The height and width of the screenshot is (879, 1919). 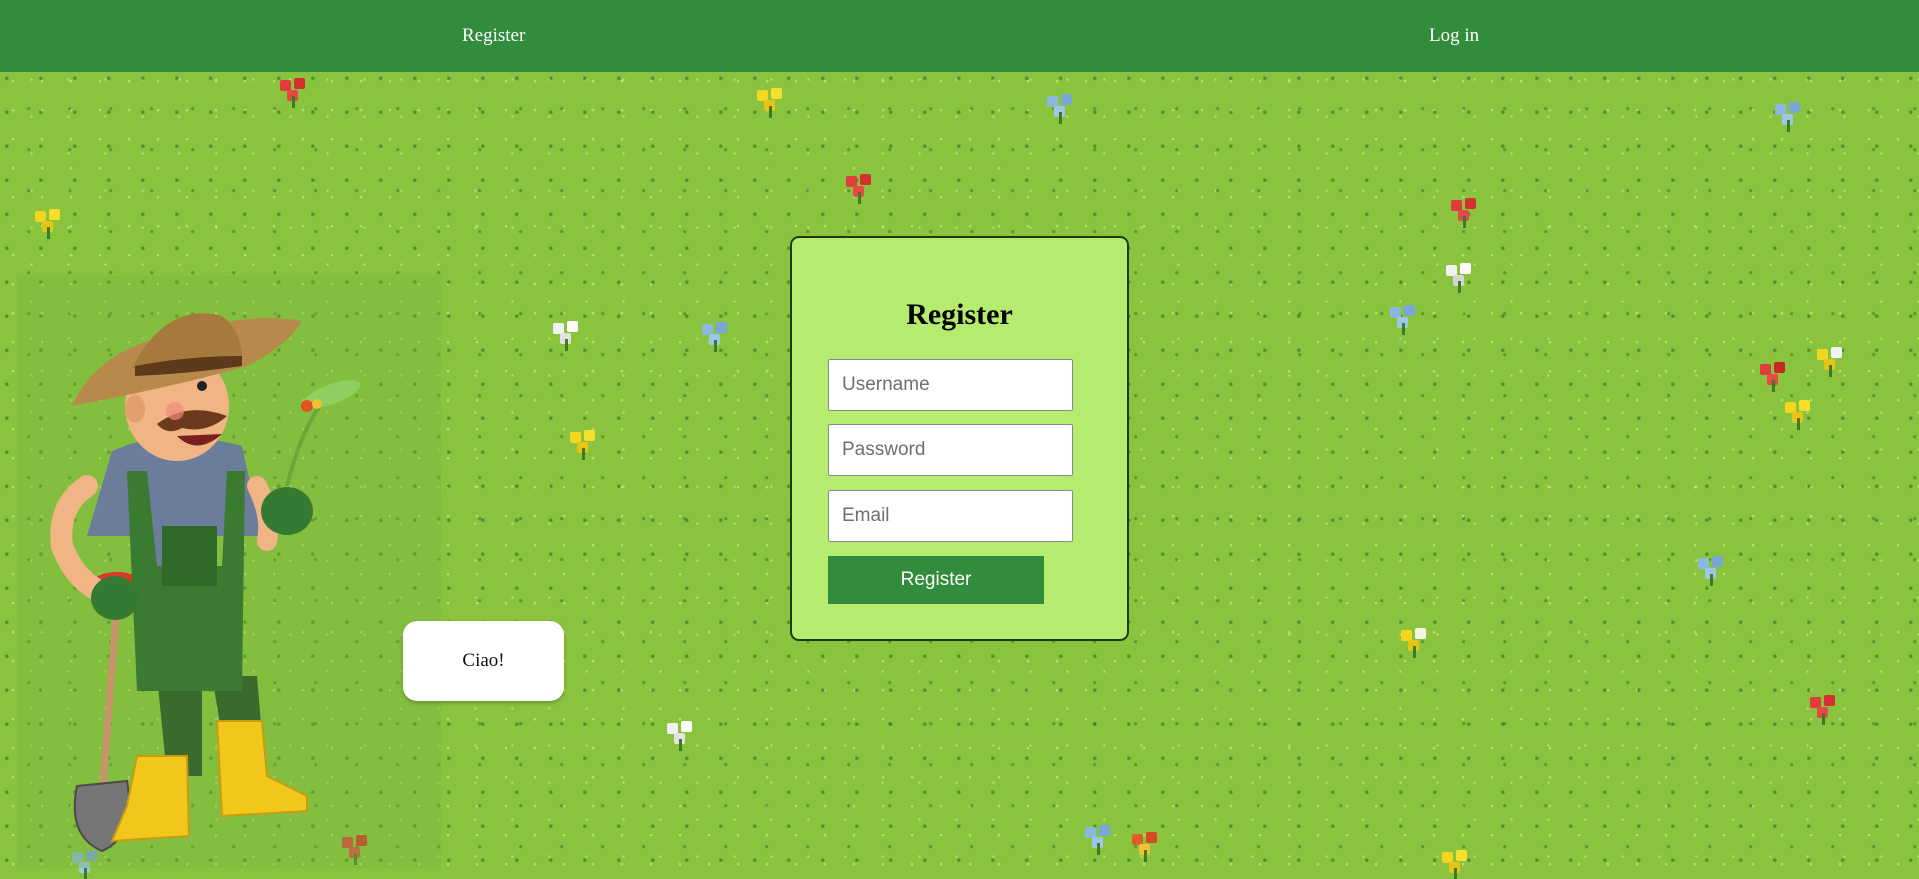 I want to click on speech-bubble: Ciao!, so click(x=483, y=661).